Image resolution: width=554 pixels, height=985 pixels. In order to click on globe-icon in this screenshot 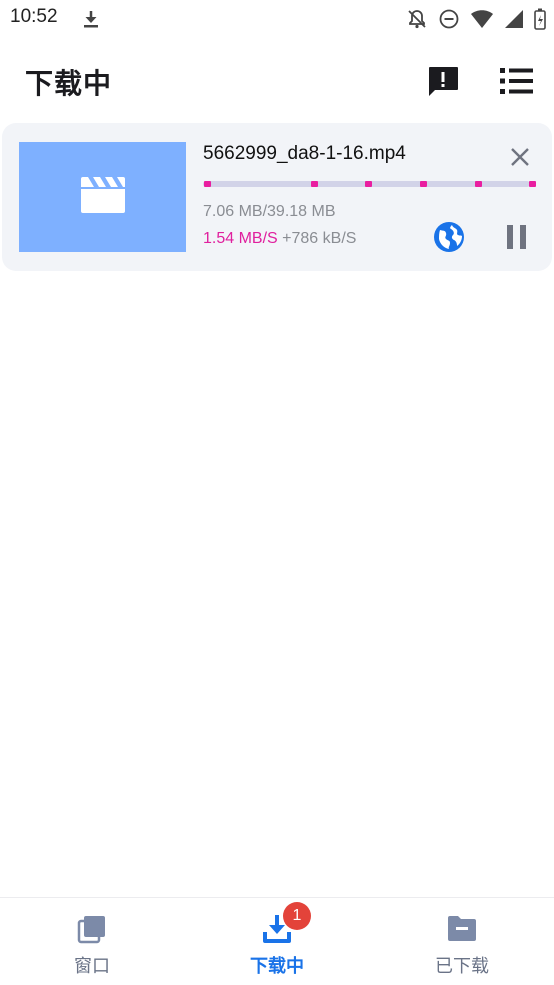, I will do `click(449, 237)`.